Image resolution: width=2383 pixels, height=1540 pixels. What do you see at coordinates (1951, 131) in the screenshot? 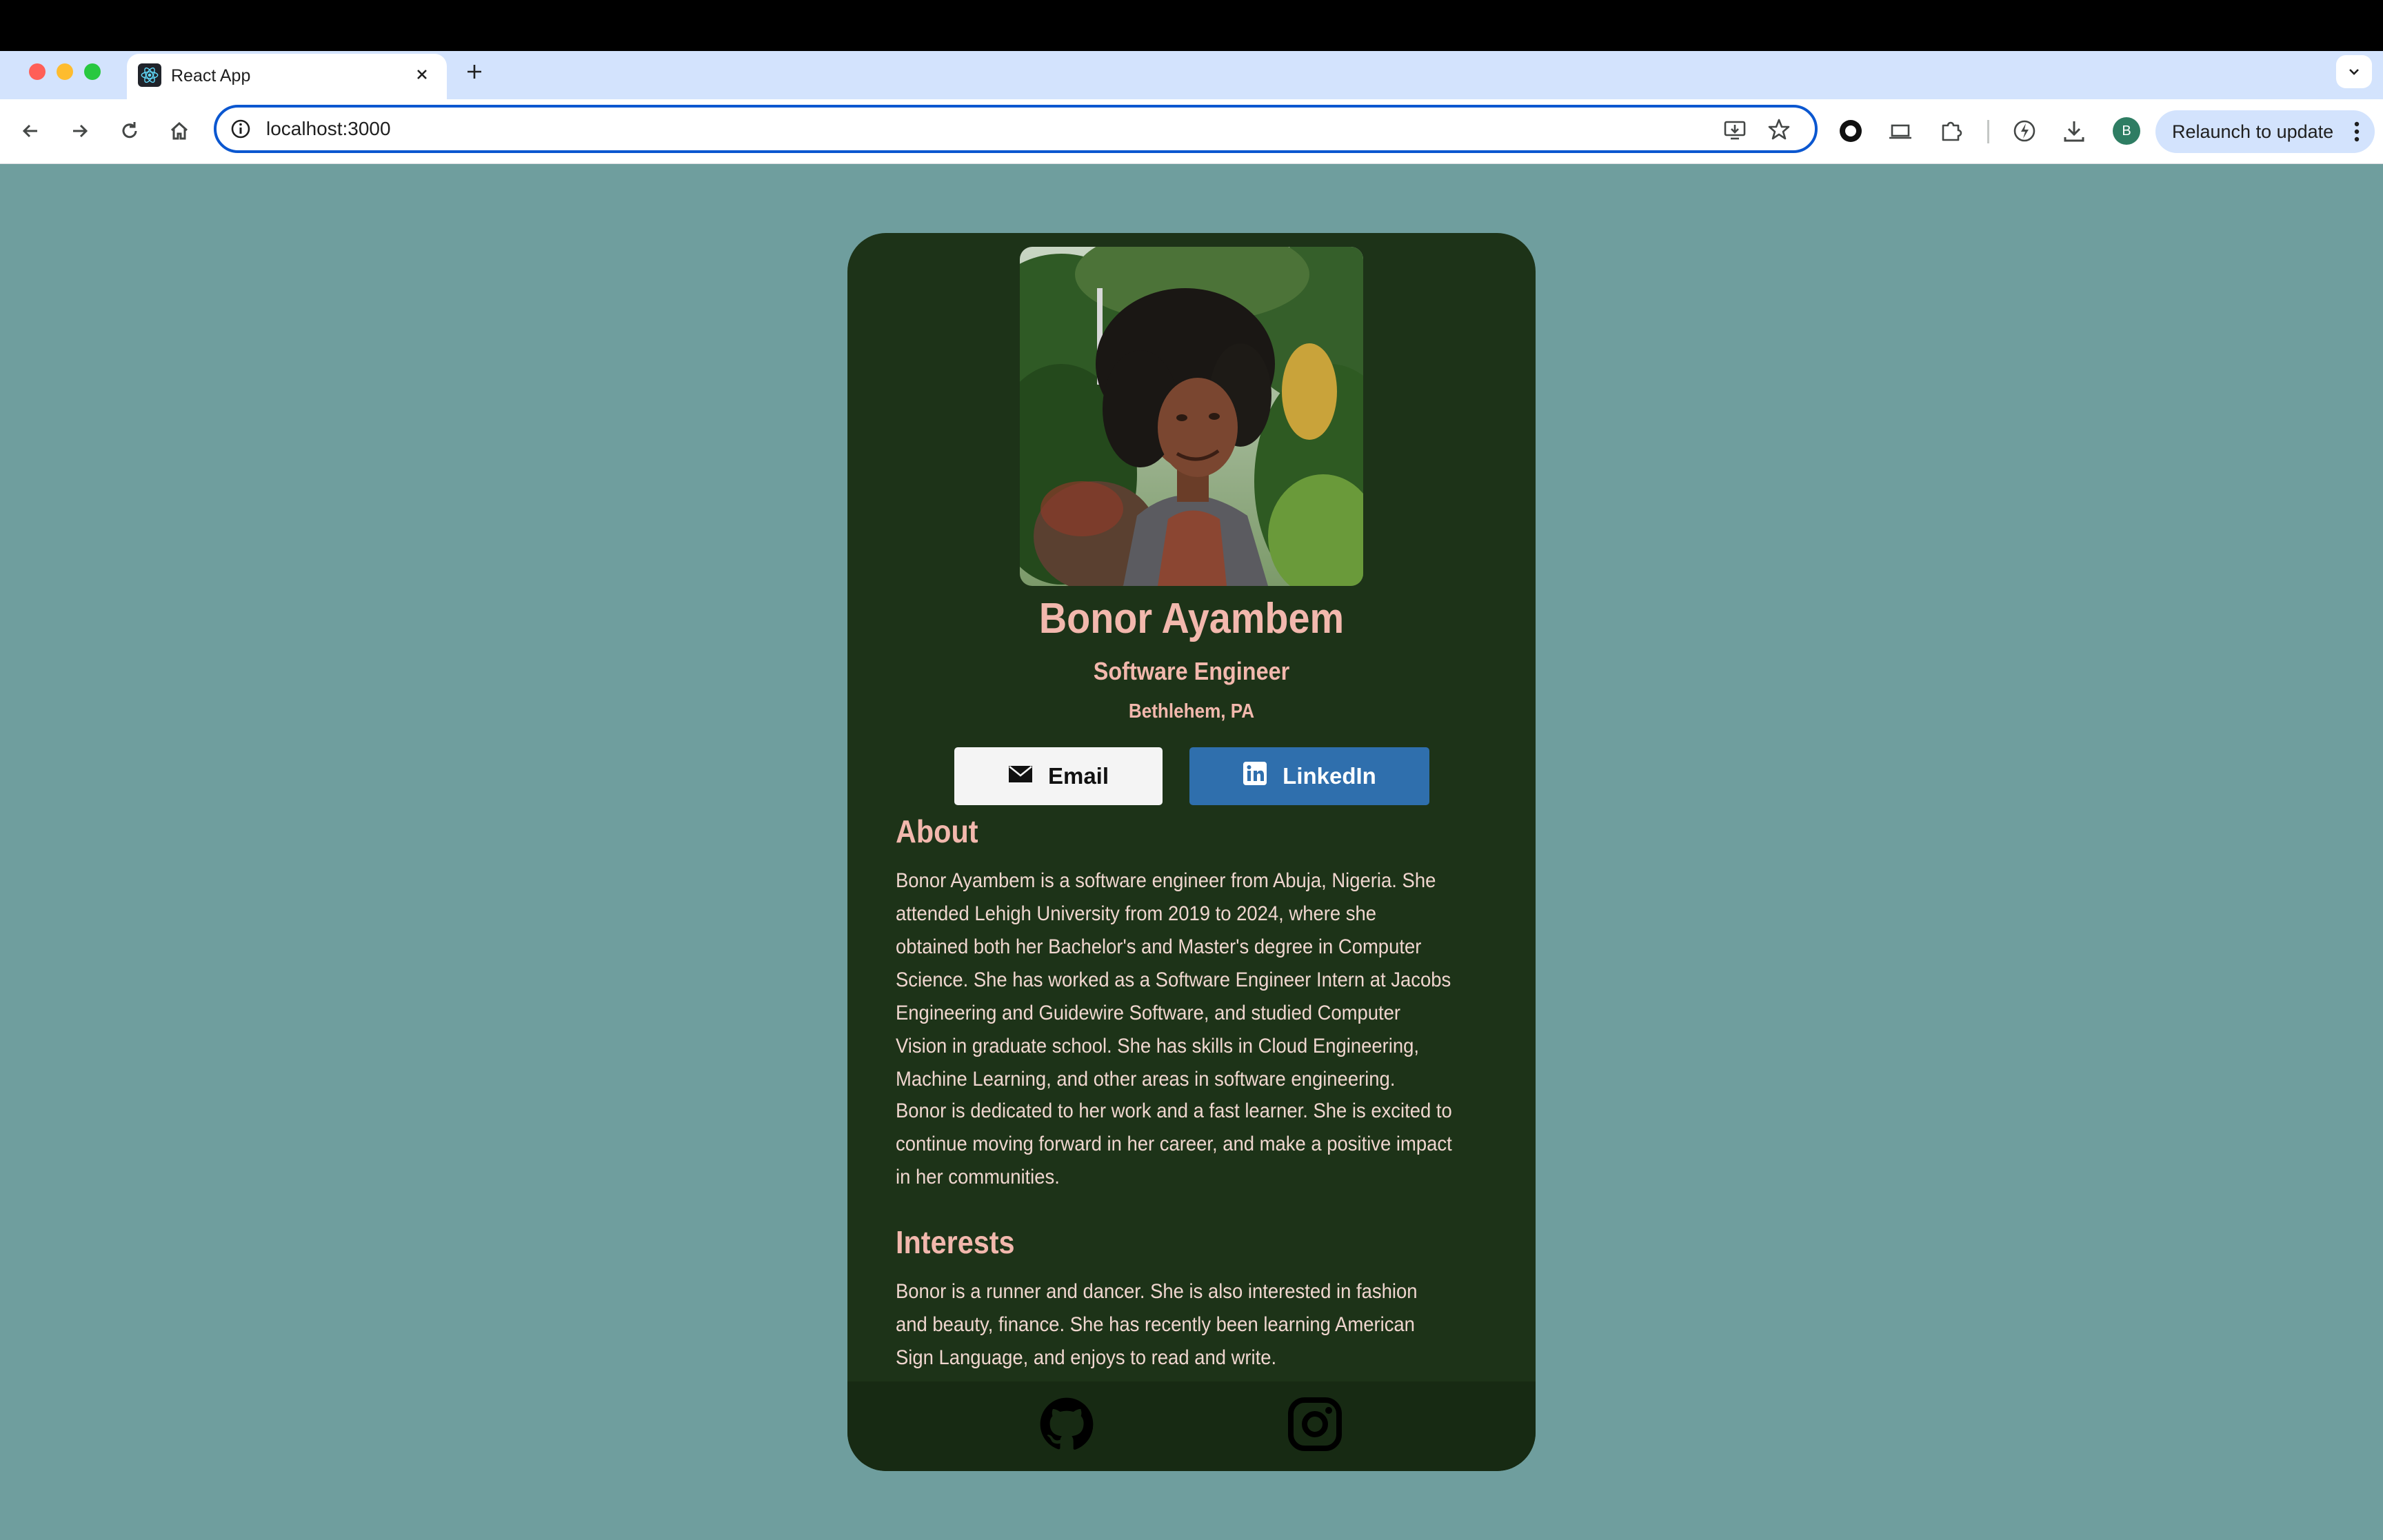
I see `extensions-puzzle-icon` at bounding box center [1951, 131].